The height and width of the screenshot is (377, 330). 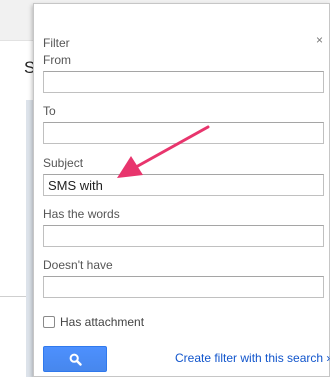 What do you see at coordinates (183, 236) in the screenshot?
I see `has-words-field` at bounding box center [183, 236].